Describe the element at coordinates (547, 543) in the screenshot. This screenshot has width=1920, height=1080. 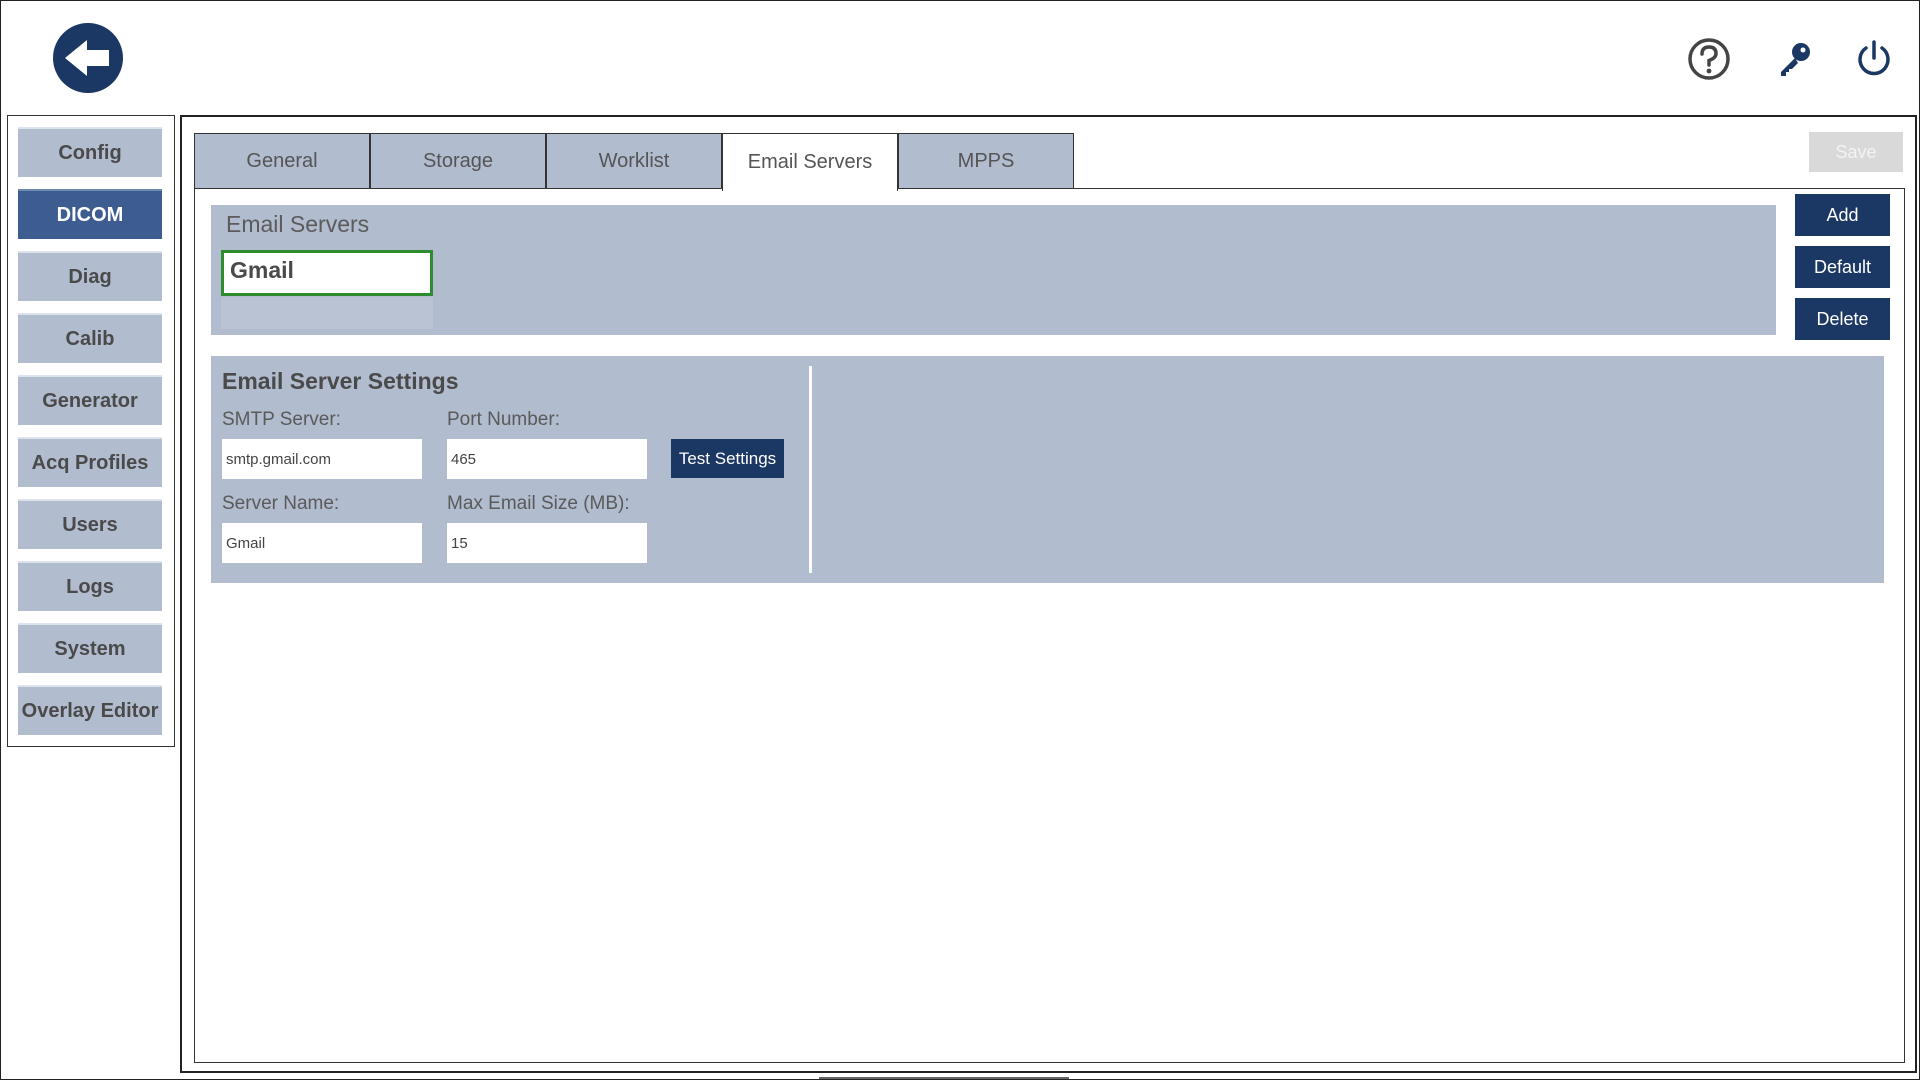
I see `max-email-size-input` at that location.